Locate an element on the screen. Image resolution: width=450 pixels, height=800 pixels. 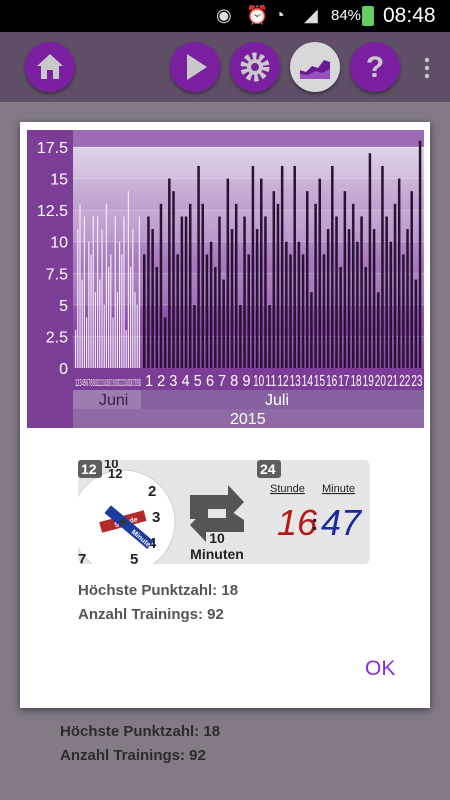
trainings-count-text: Anzahl Trainings: 92 is located at coordinates (151, 614).